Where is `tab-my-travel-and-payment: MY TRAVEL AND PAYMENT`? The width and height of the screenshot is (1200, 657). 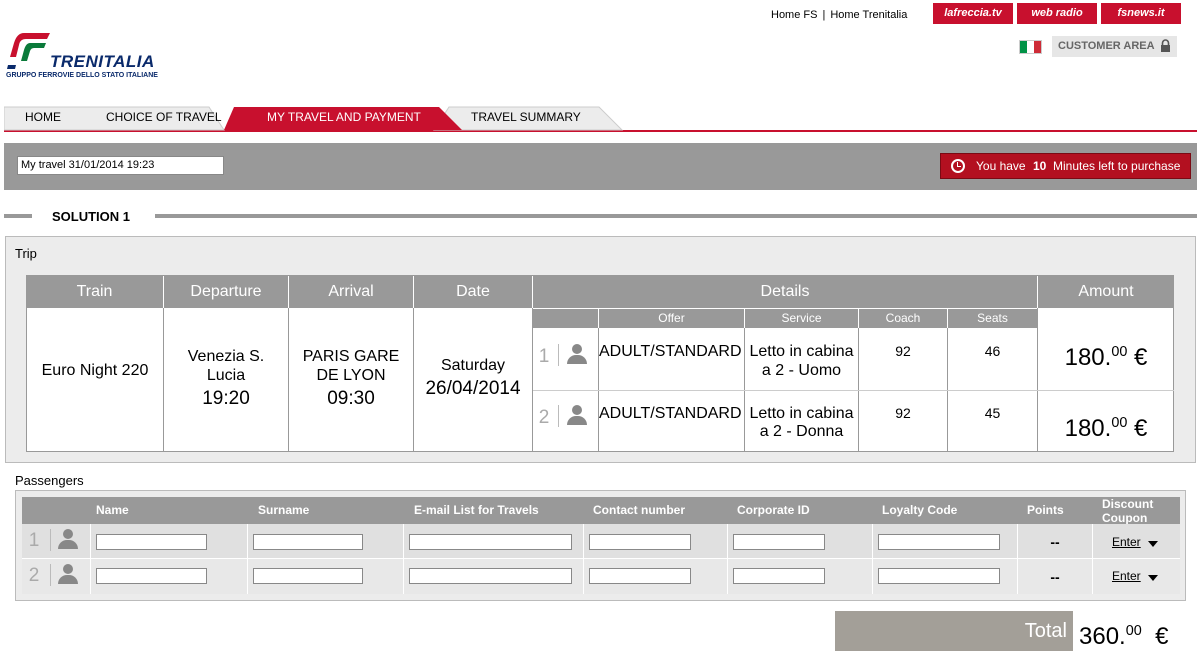
tab-my-travel-and-payment: MY TRAVEL AND PAYMENT is located at coordinates (344, 117).